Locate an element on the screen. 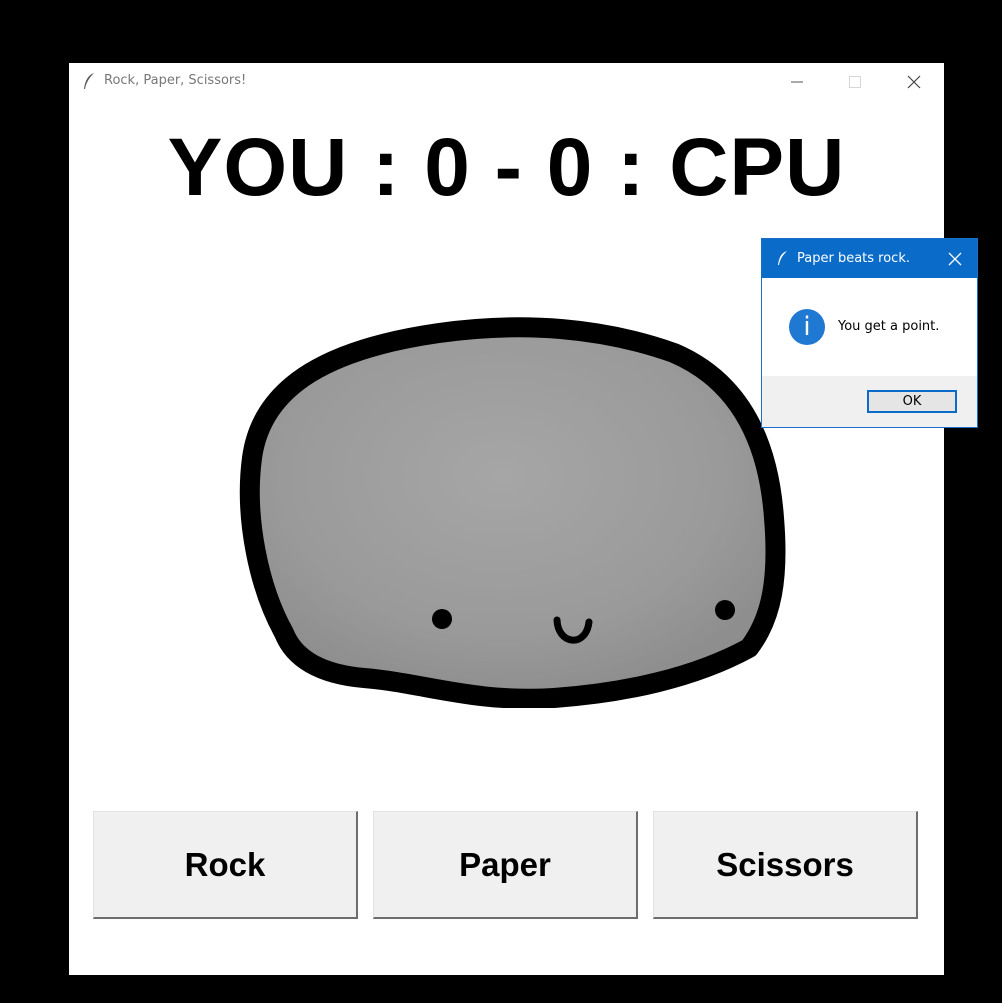 The height and width of the screenshot is (1003, 1002). dialog-titlebar: Paper beats rock. is located at coordinates (869, 258).